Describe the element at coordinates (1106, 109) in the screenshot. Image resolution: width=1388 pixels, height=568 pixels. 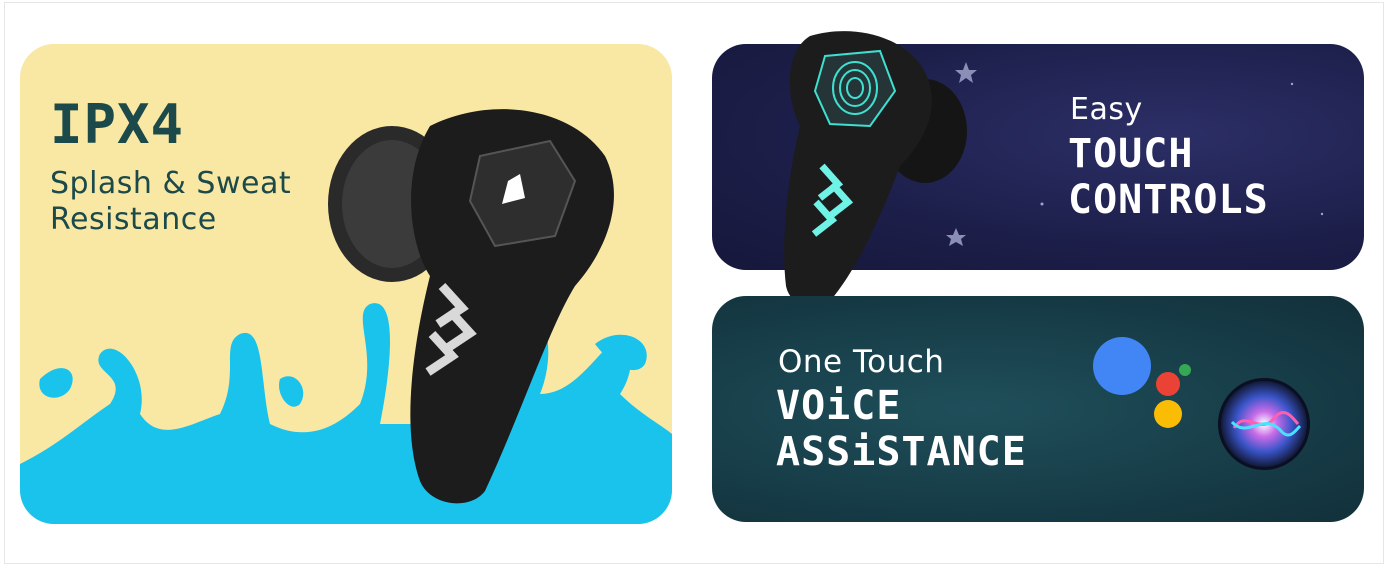
I see `touch-small-label: Easy` at that location.